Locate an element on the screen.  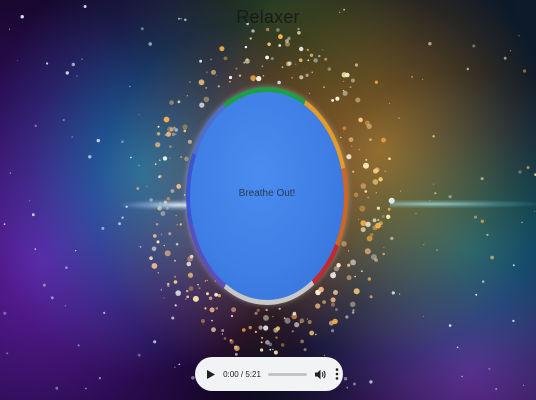
play-button is located at coordinates (211, 374).